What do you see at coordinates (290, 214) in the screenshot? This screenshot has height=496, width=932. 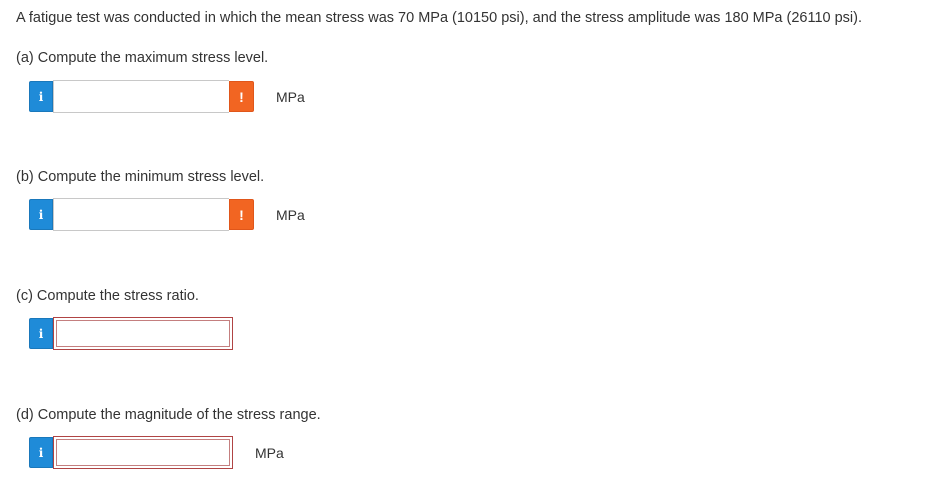 I see `unit-label-b: MPa` at bounding box center [290, 214].